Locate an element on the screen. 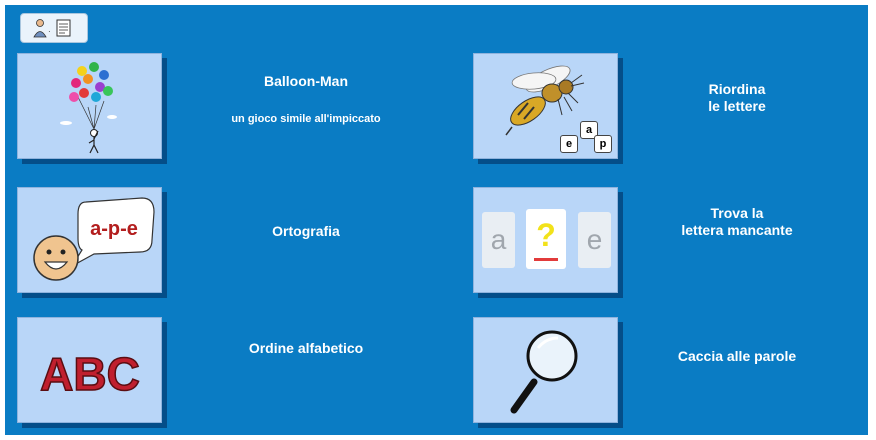  letter-question: ? is located at coordinates (546, 239).